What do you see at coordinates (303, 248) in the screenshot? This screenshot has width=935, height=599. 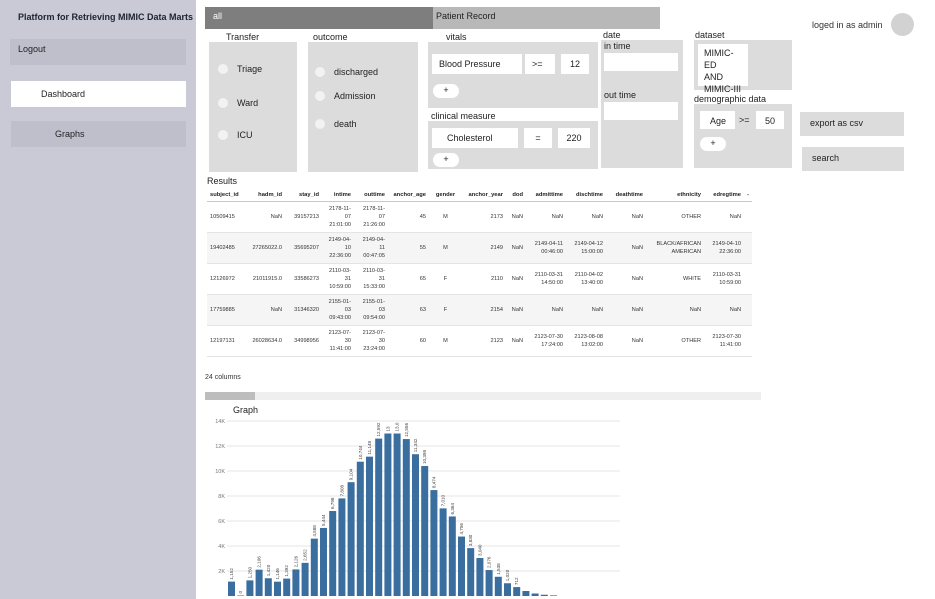 I see `table-cell: 35695207` at bounding box center [303, 248].